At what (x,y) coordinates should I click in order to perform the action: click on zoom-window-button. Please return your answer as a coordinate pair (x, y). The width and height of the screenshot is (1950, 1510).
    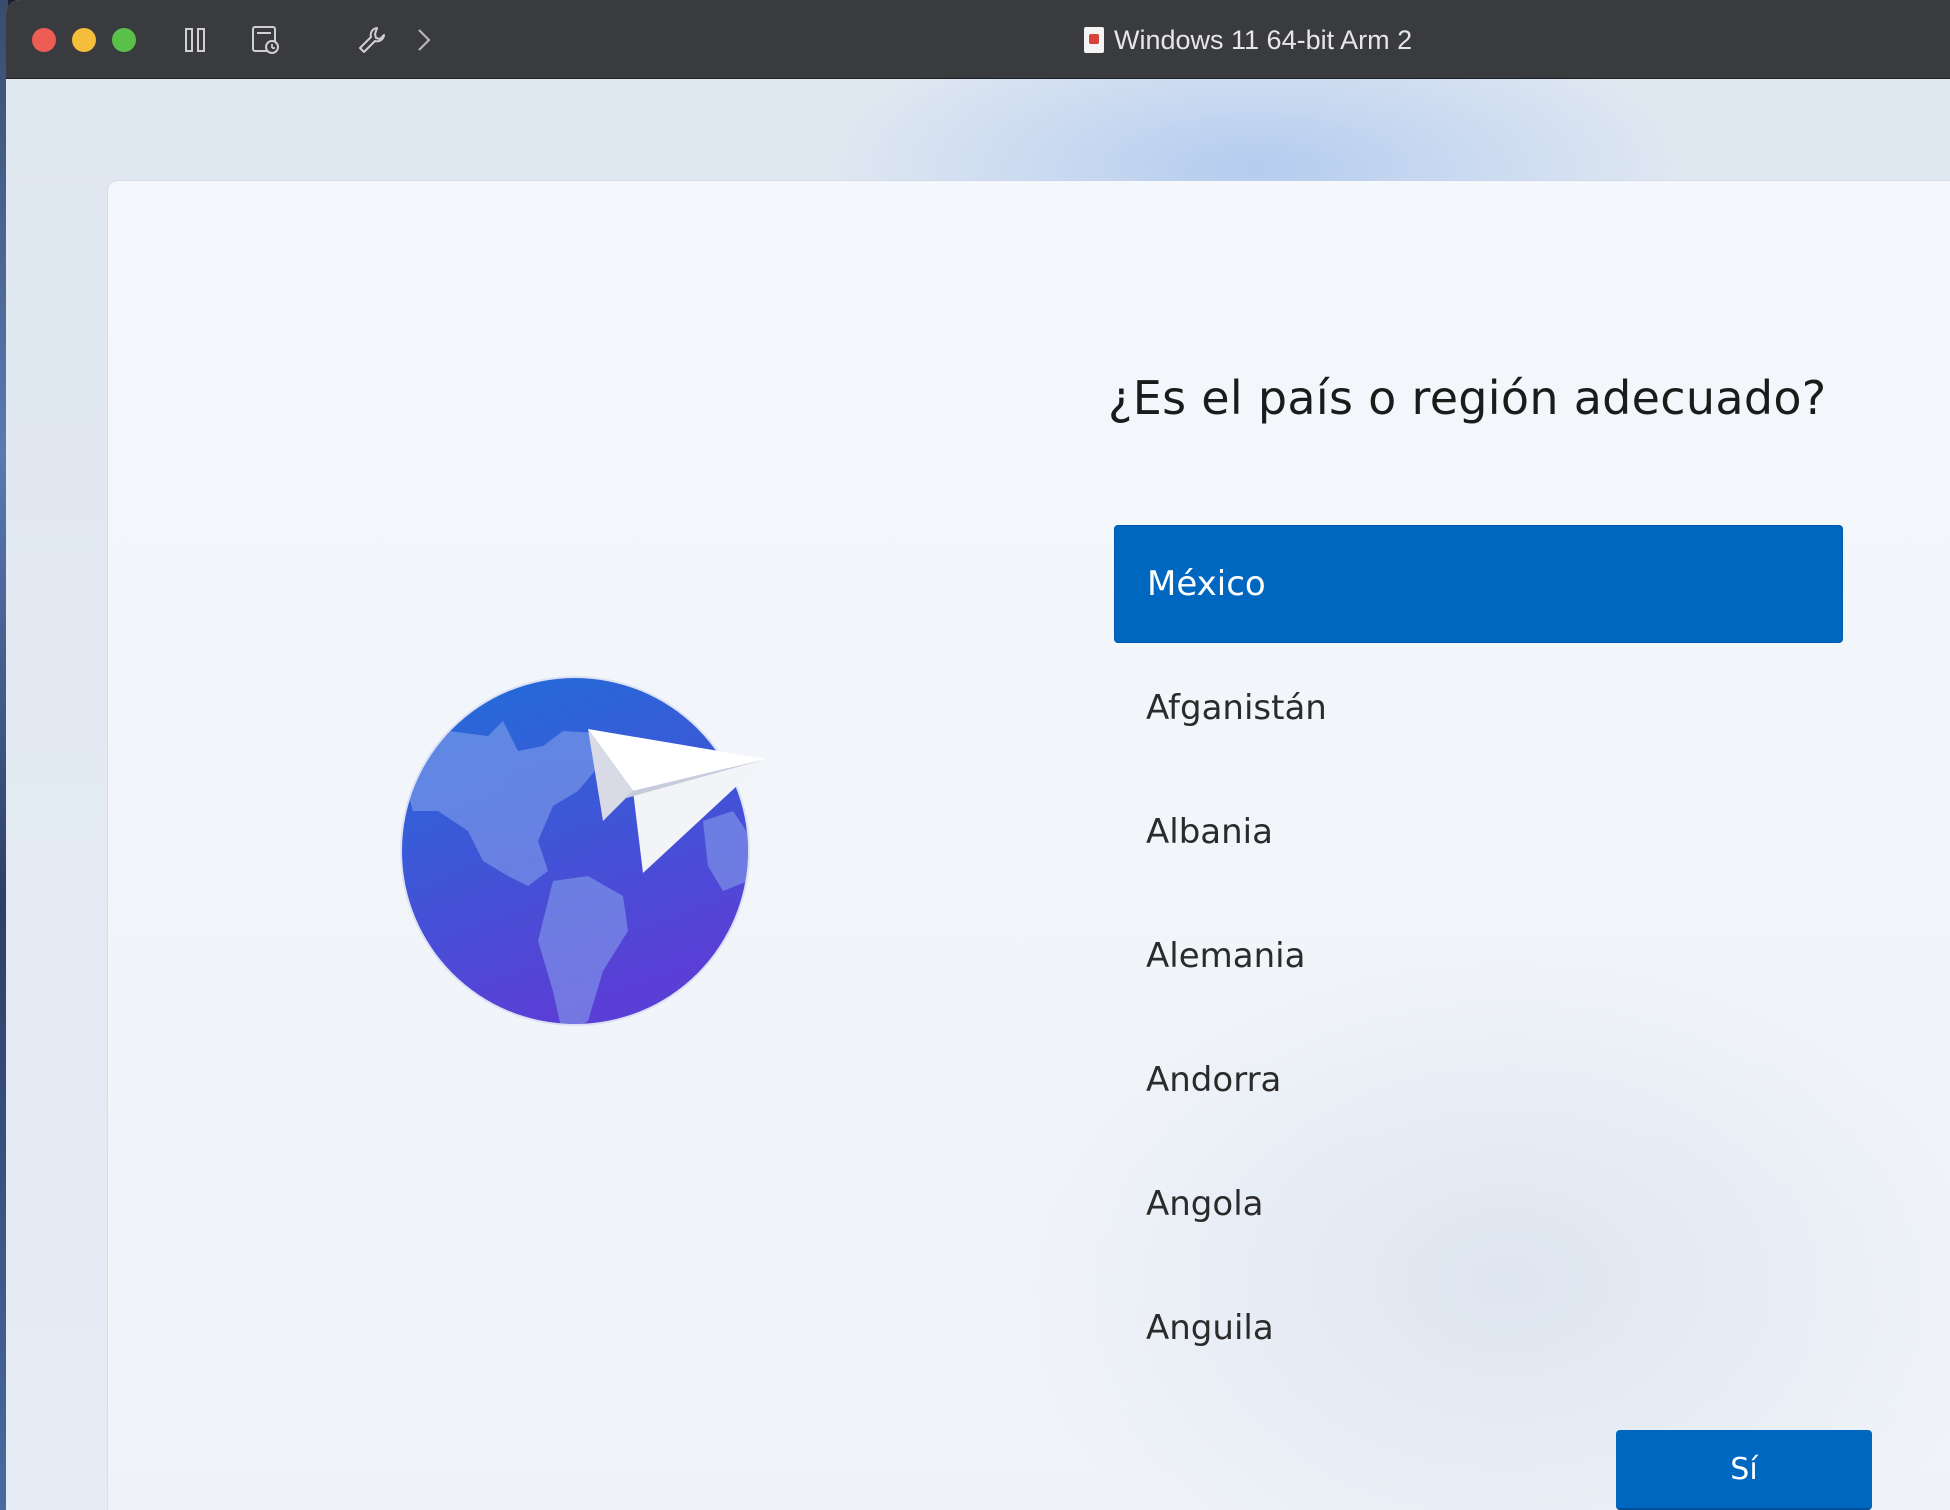
    Looking at the image, I should click on (124, 40).